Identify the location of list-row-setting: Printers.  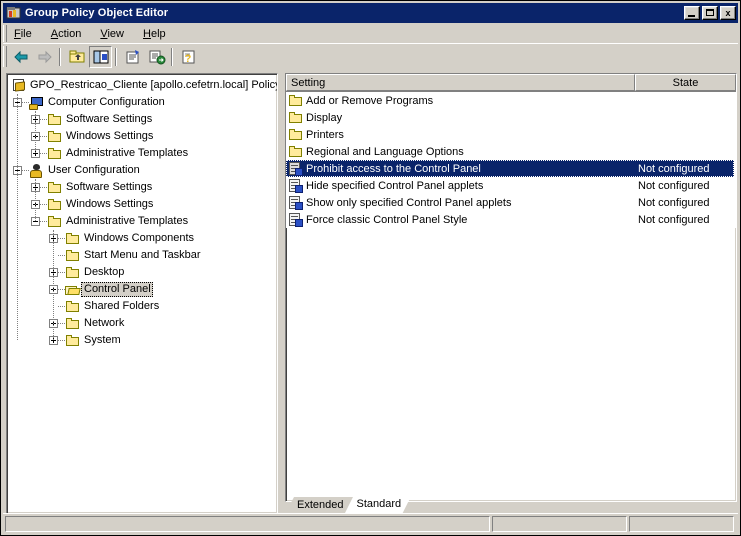
(325, 134).